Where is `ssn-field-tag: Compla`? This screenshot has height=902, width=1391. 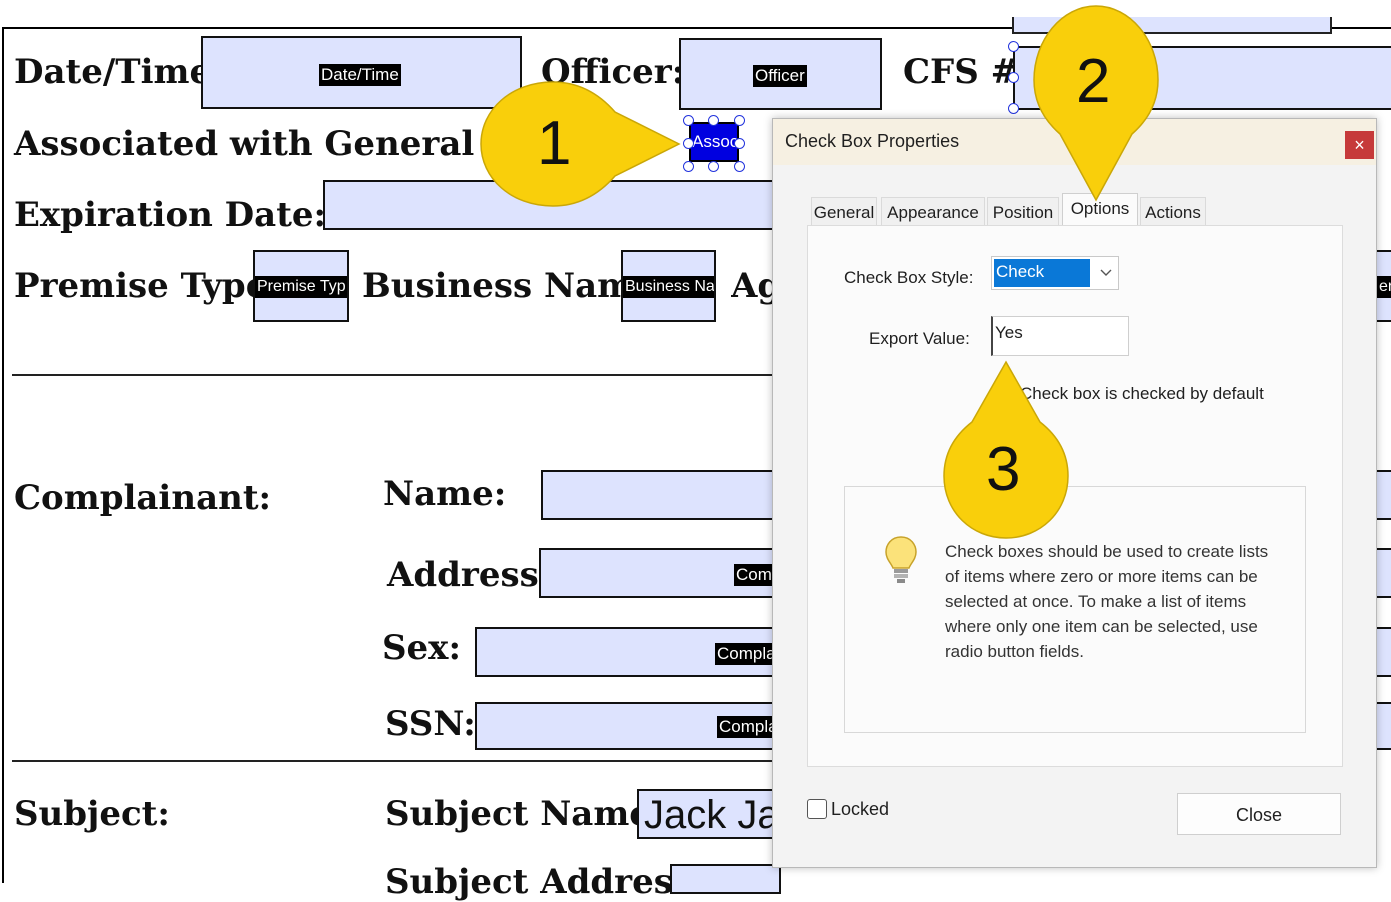
ssn-field-tag: Compla is located at coordinates (748, 727).